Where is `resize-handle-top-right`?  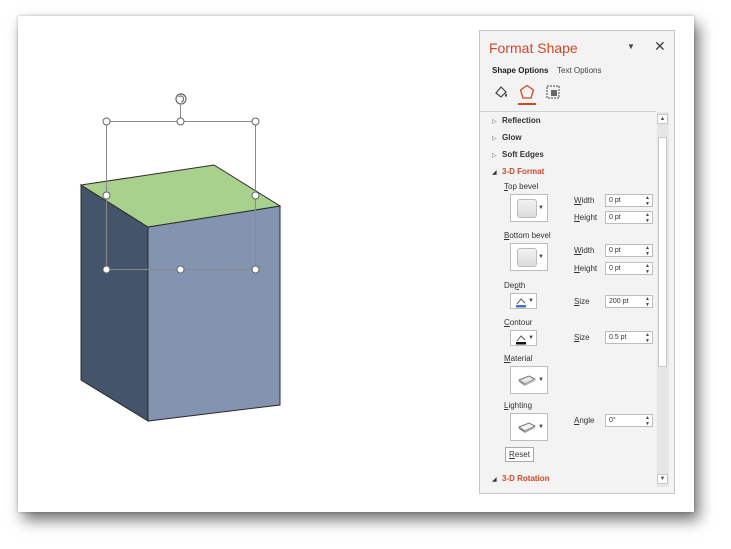 resize-handle-top-right is located at coordinates (255, 121).